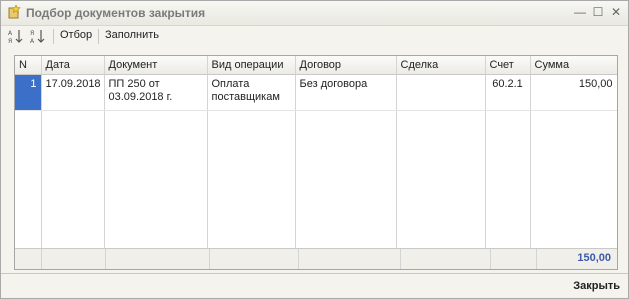 The width and height of the screenshot is (629, 299). What do you see at coordinates (314, 36) in the screenshot?
I see `toolbar: A Я Я A Отбор Заполнить` at bounding box center [314, 36].